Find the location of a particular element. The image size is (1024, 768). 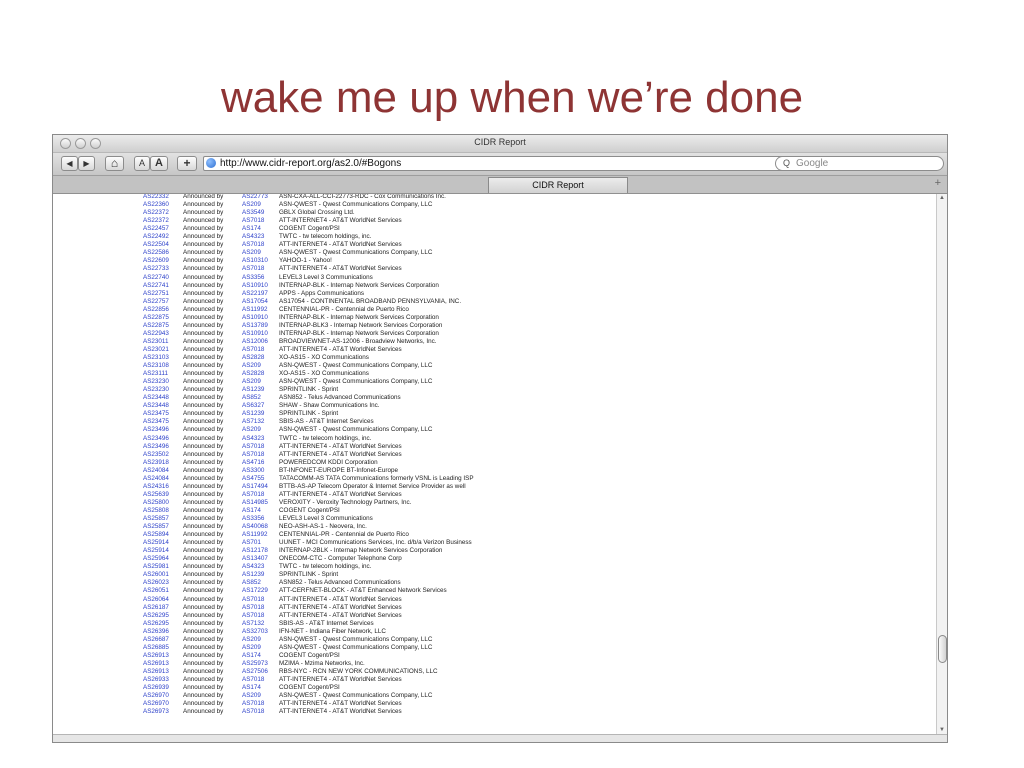

vertical-scrollbar: ▲ ▼ is located at coordinates (941, 464).